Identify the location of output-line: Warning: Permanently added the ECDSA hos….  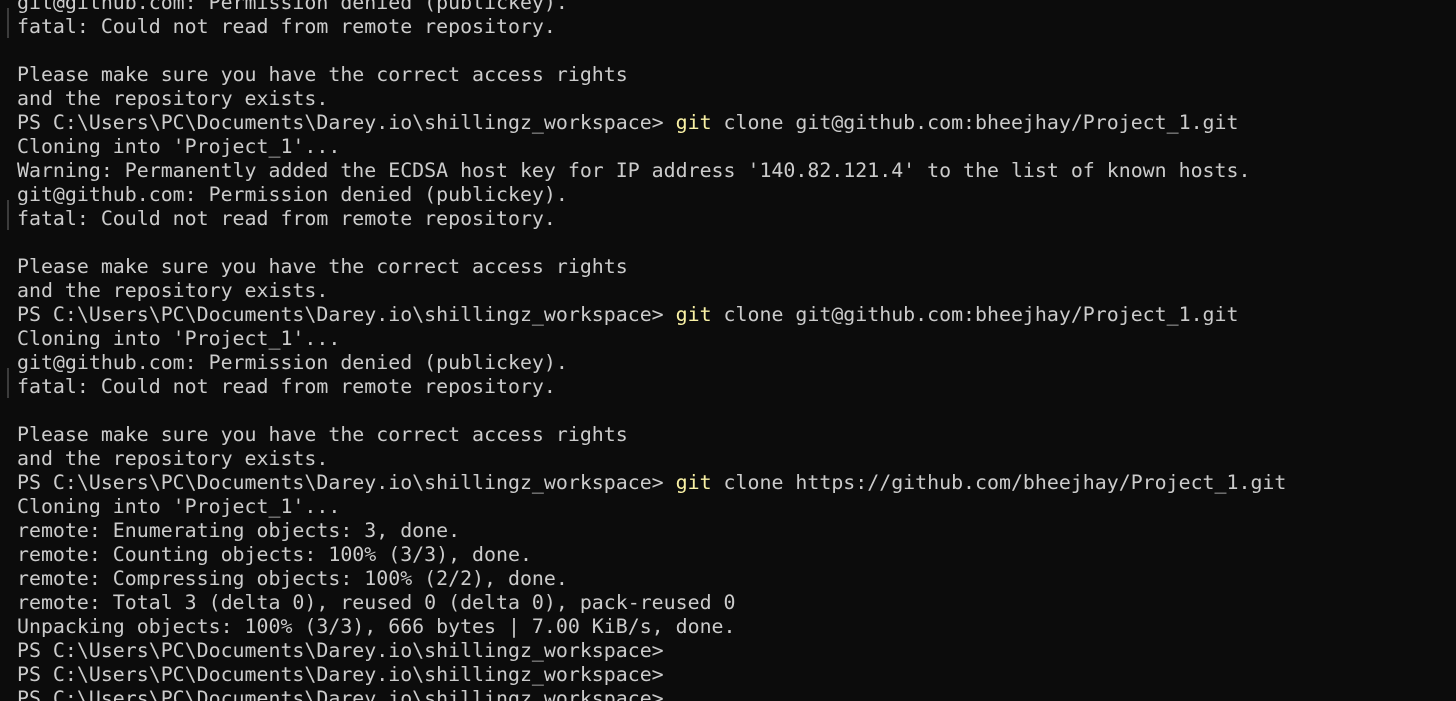
(634, 170).